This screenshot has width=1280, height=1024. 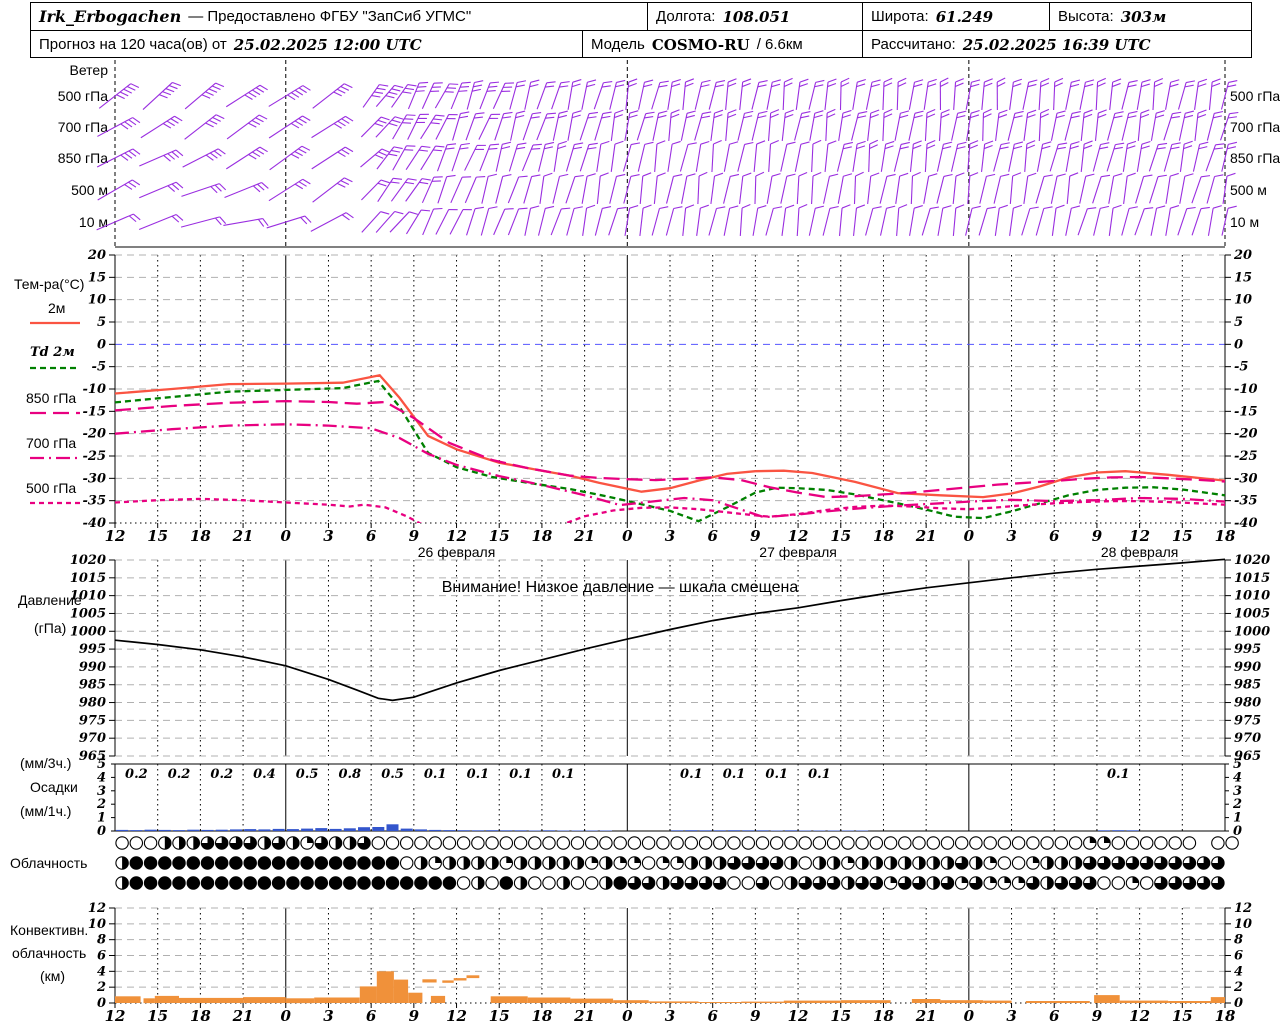 I want to click on svg-text: 1015, so click(x=1252, y=578).